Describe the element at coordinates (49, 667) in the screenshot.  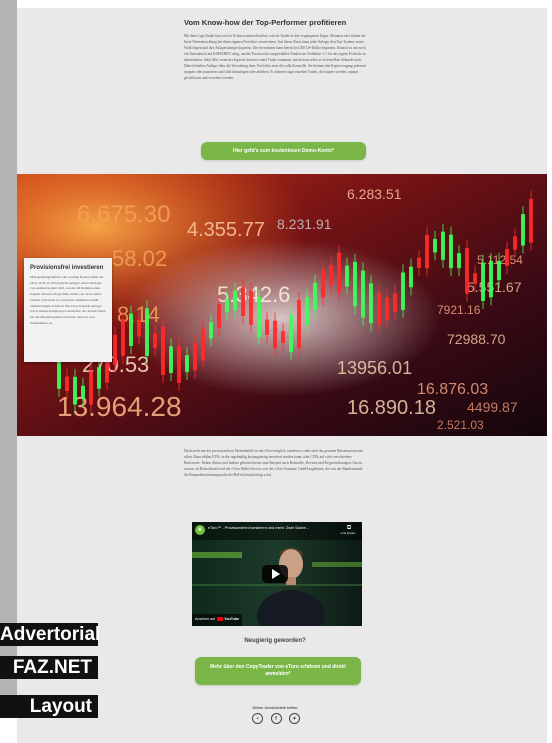
I see `tag-faz-net: FAZ.NET` at that location.